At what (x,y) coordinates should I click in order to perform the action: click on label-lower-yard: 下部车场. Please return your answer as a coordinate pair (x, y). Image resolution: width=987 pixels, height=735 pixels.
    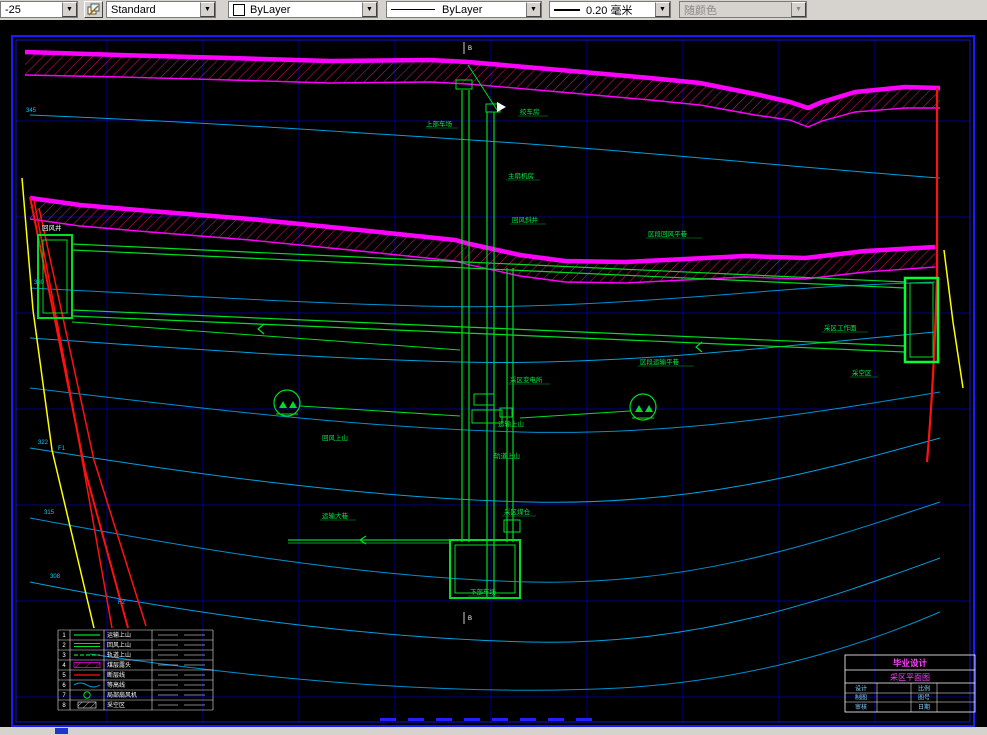
    Looking at the image, I should click on (483, 591).